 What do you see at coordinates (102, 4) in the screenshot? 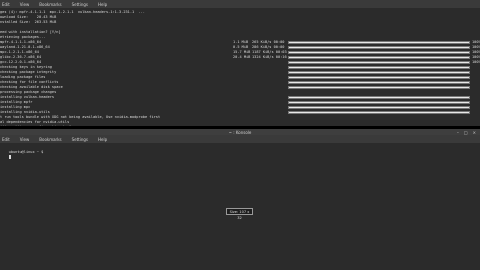
I see `menu-help: Help` at bounding box center [102, 4].